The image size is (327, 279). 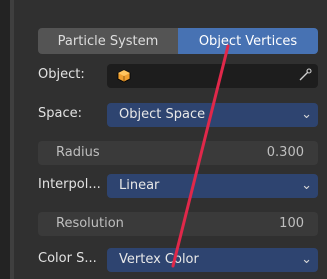 I want to click on radius-value: 0.300, so click(x=285, y=152).